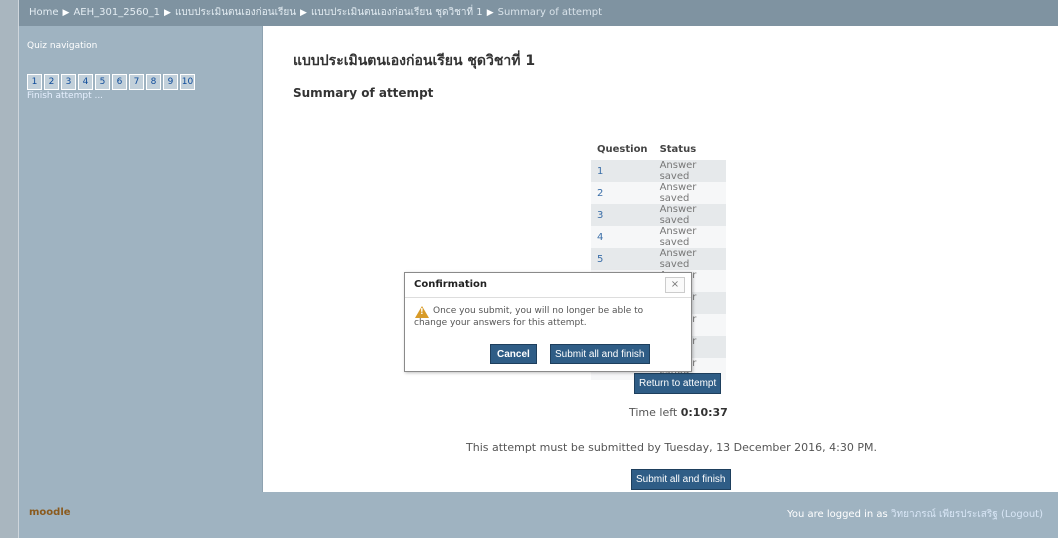 This screenshot has width=1058, height=538. Describe the element at coordinates (414, 61) in the screenshot. I see `quiz-title: แบบประเมินตนเองก่อนเรียน ชุดวิชาที่ 1` at that location.